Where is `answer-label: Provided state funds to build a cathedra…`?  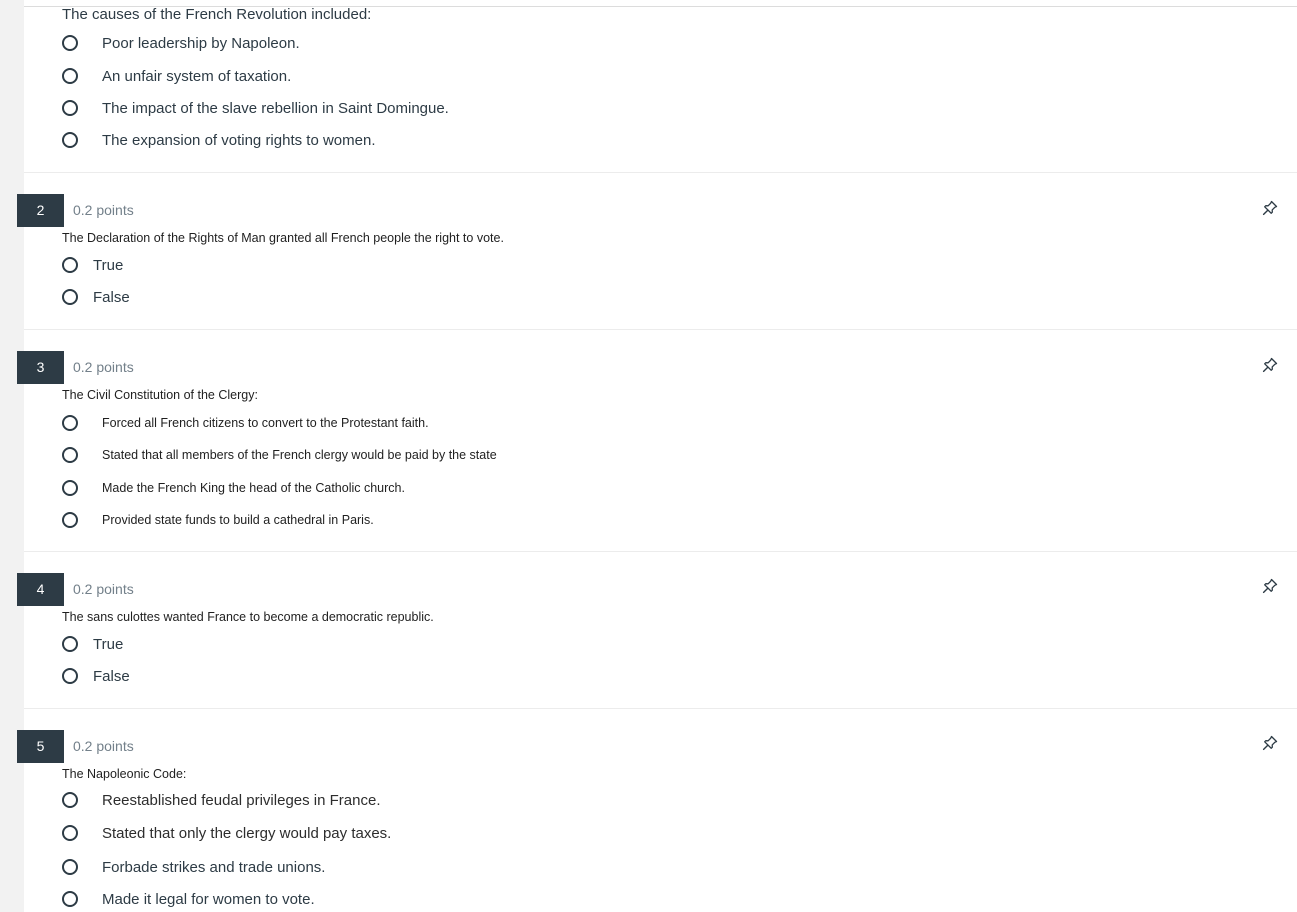
answer-label: Provided state funds to build a cathedra… is located at coordinates (238, 520).